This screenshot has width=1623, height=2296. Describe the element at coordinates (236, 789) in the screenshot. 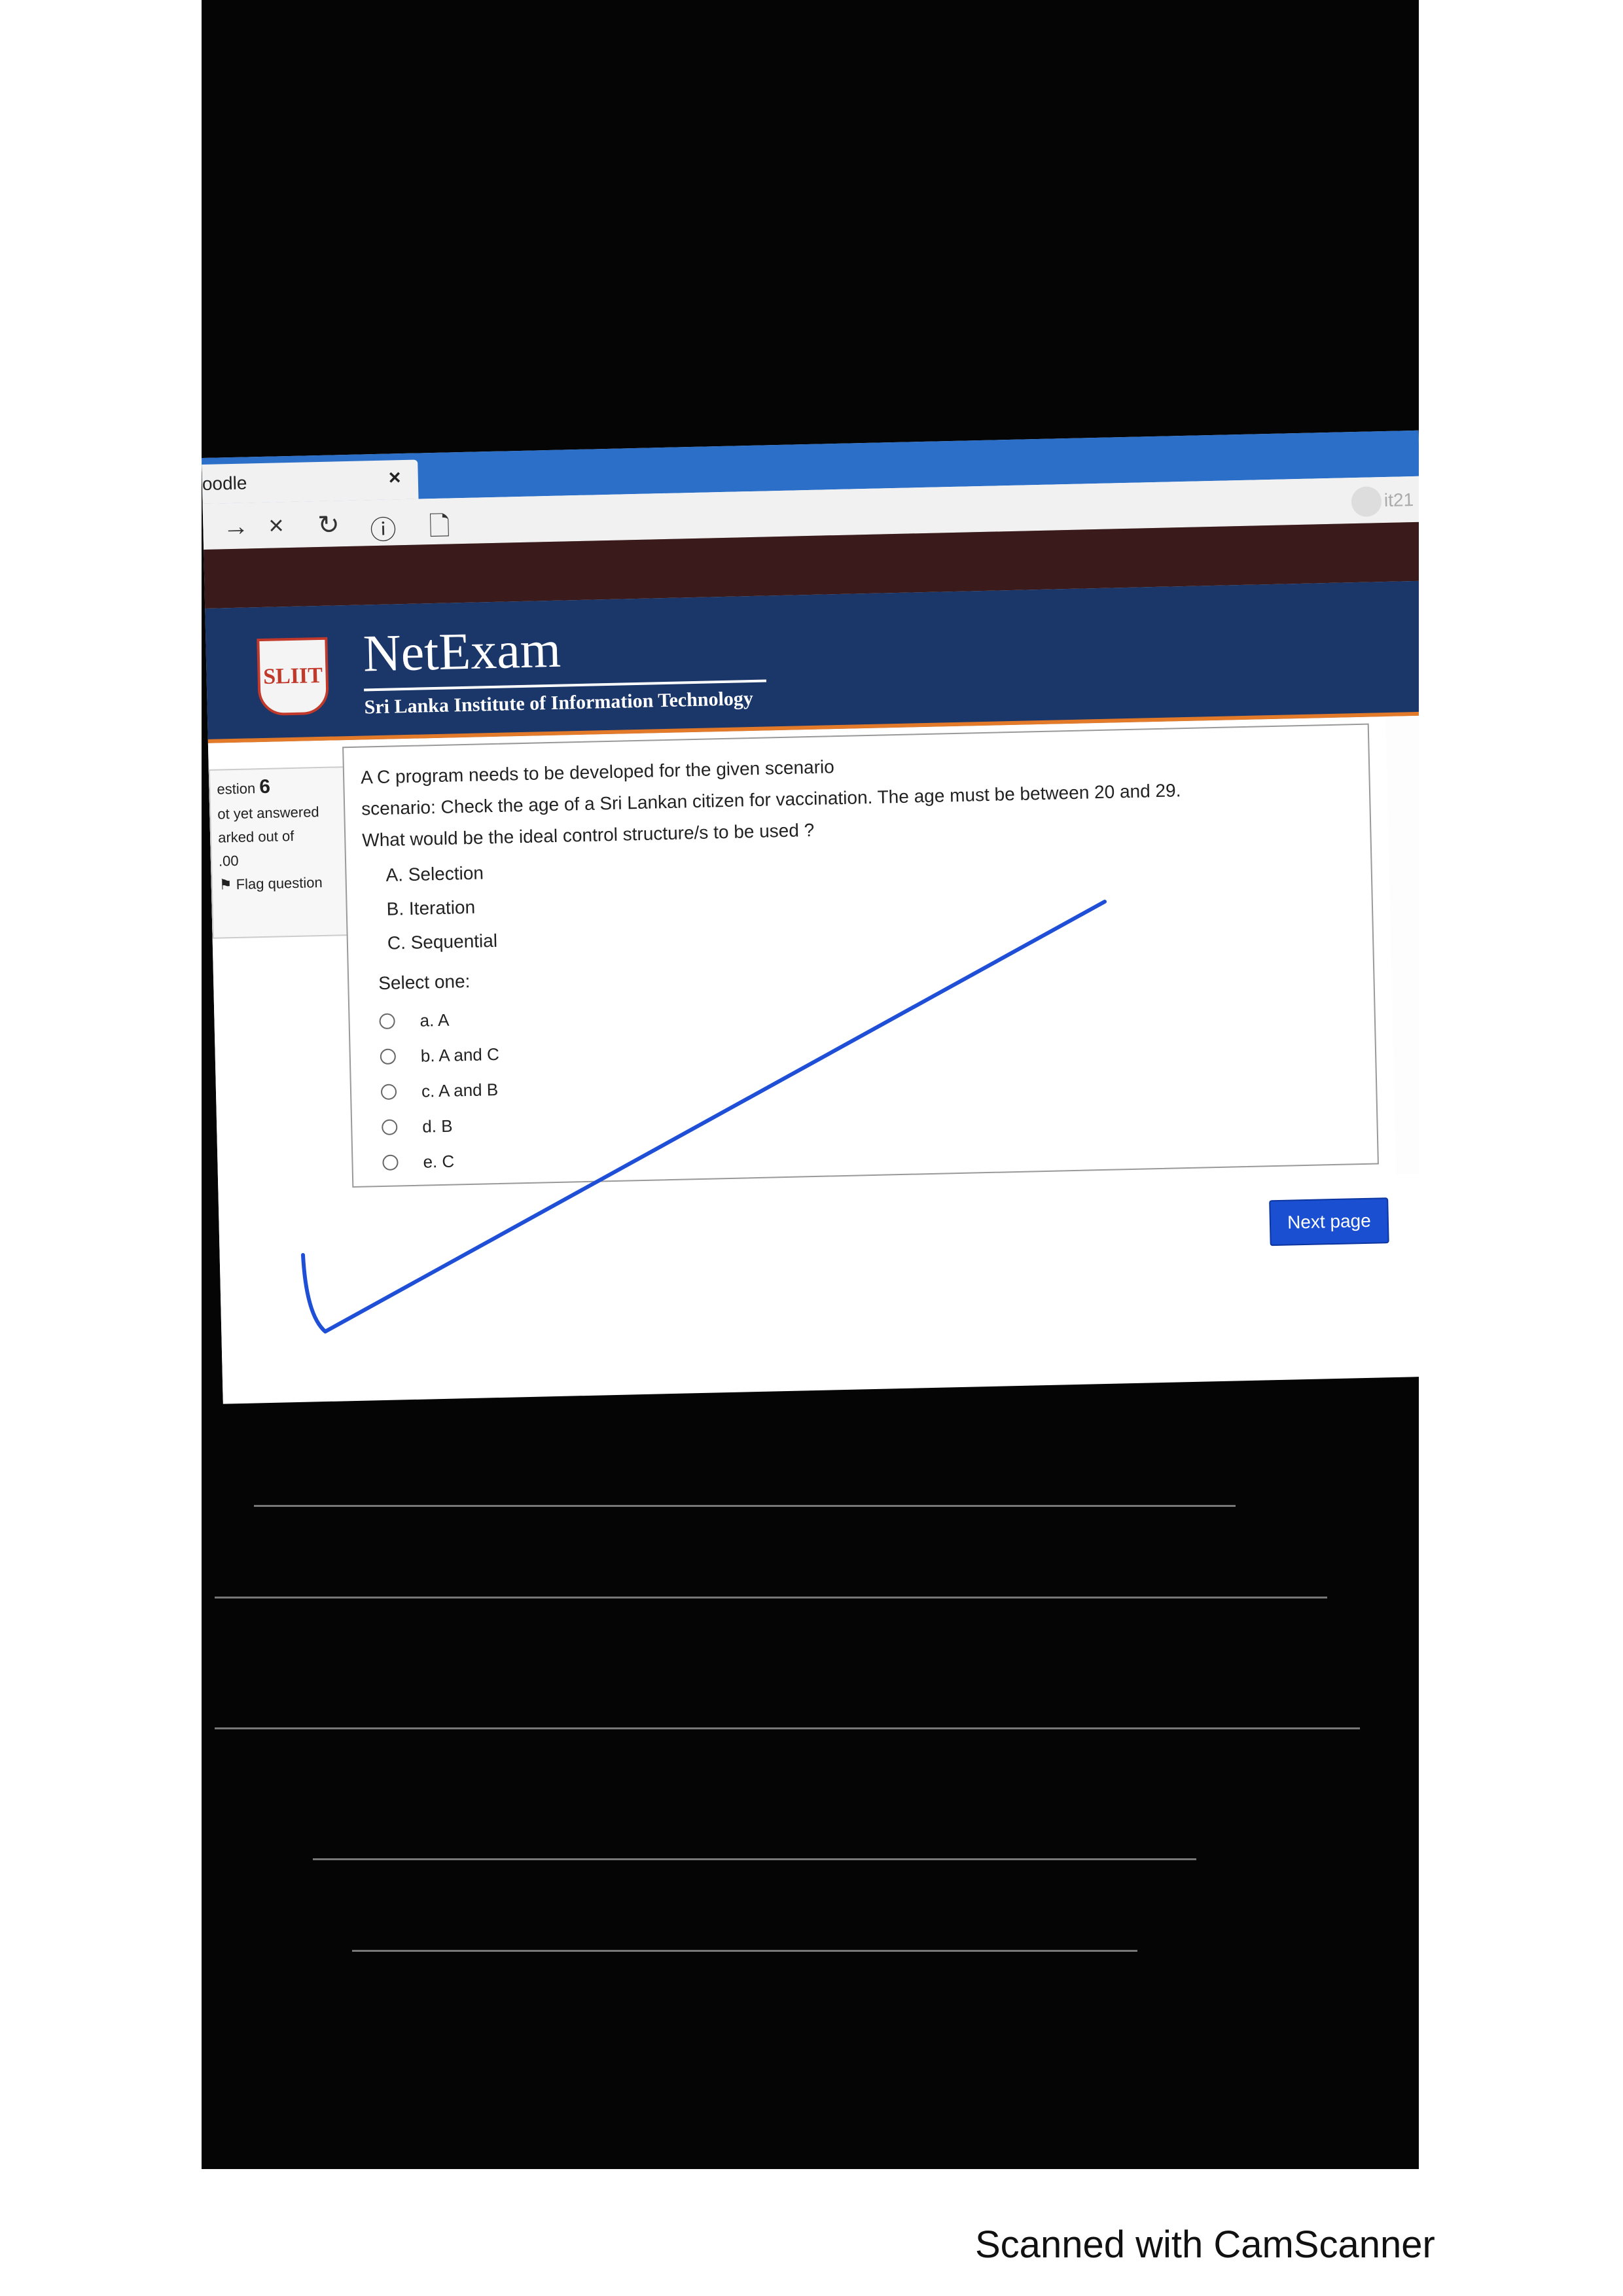

I see `question-number-label: estion` at that location.